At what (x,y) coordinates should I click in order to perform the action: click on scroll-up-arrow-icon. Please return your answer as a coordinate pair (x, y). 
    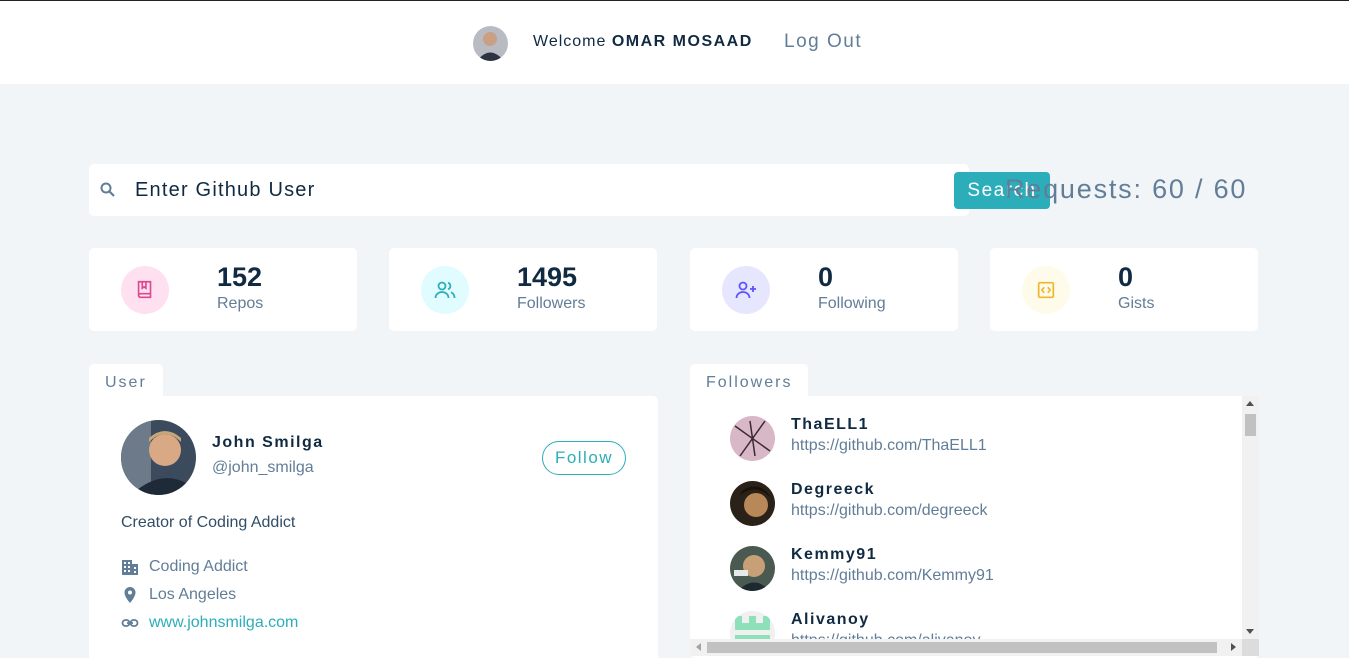
    Looking at the image, I should click on (1250, 403).